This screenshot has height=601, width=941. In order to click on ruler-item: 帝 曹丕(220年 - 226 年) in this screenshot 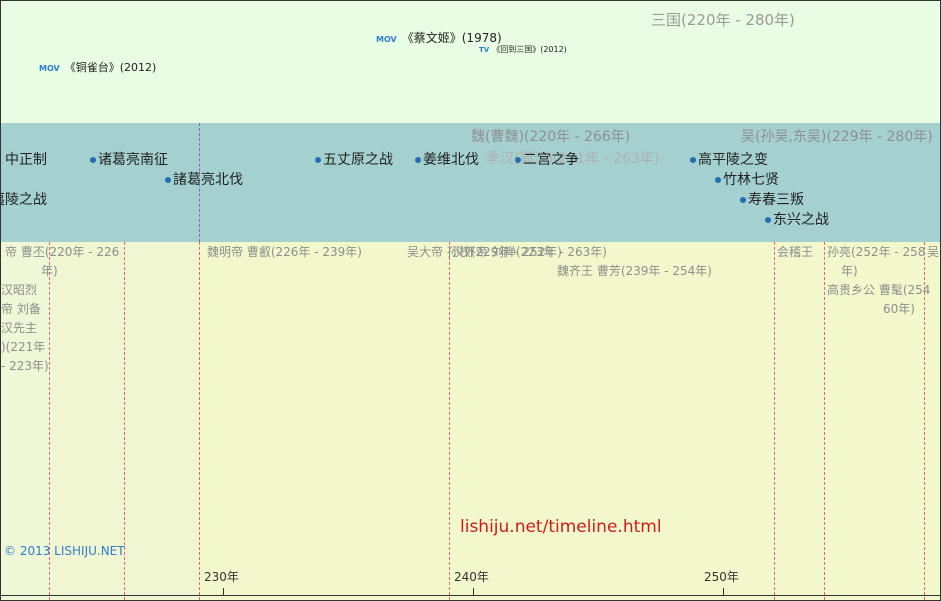, I will do `click(62, 262)`.